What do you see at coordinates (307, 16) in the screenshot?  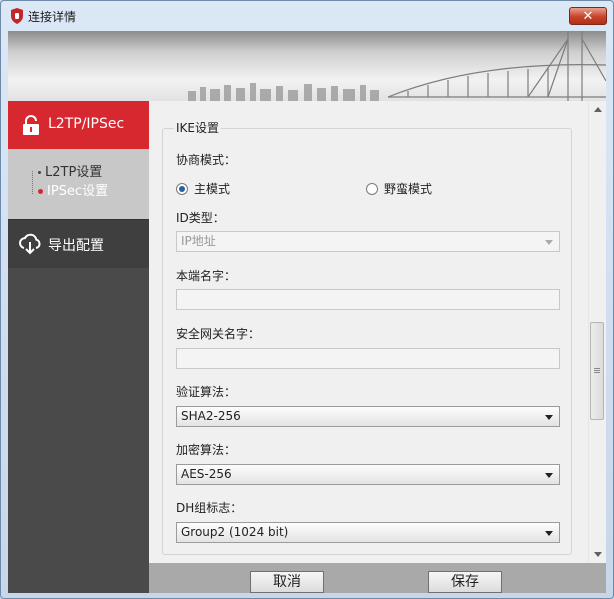 I see `title-bar: 连接详情 ✕` at bounding box center [307, 16].